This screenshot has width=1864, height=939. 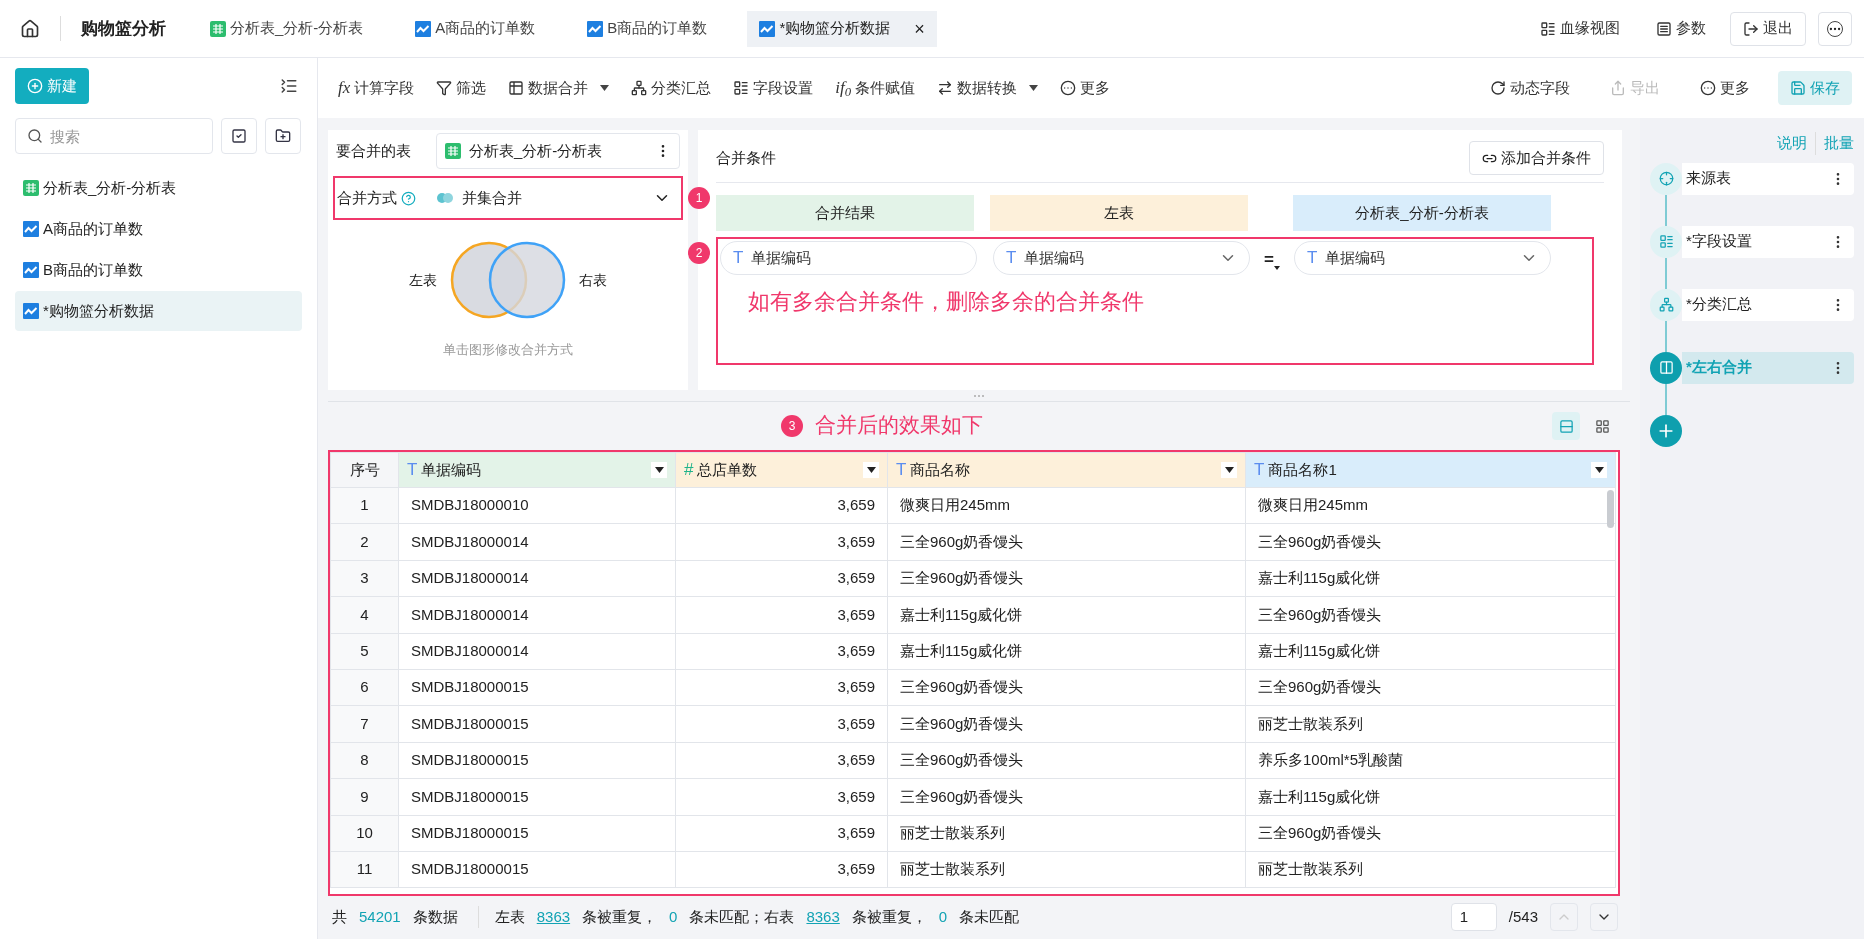 What do you see at coordinates (283, 136) in the screenshot?
I see `new-folder-button` at bounding box center [283, 136].